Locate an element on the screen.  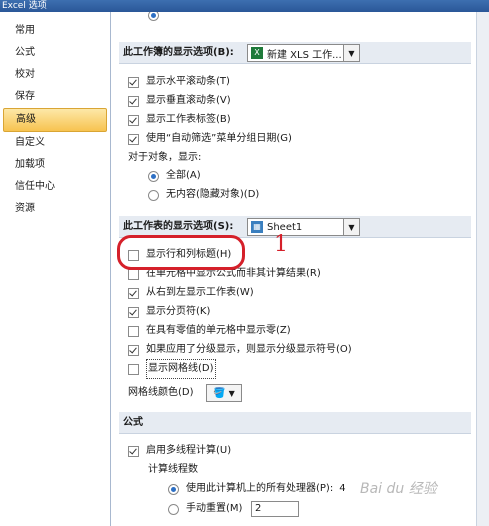
option-row: 启用多线程计算(U) is located at coordinates (179, 451).